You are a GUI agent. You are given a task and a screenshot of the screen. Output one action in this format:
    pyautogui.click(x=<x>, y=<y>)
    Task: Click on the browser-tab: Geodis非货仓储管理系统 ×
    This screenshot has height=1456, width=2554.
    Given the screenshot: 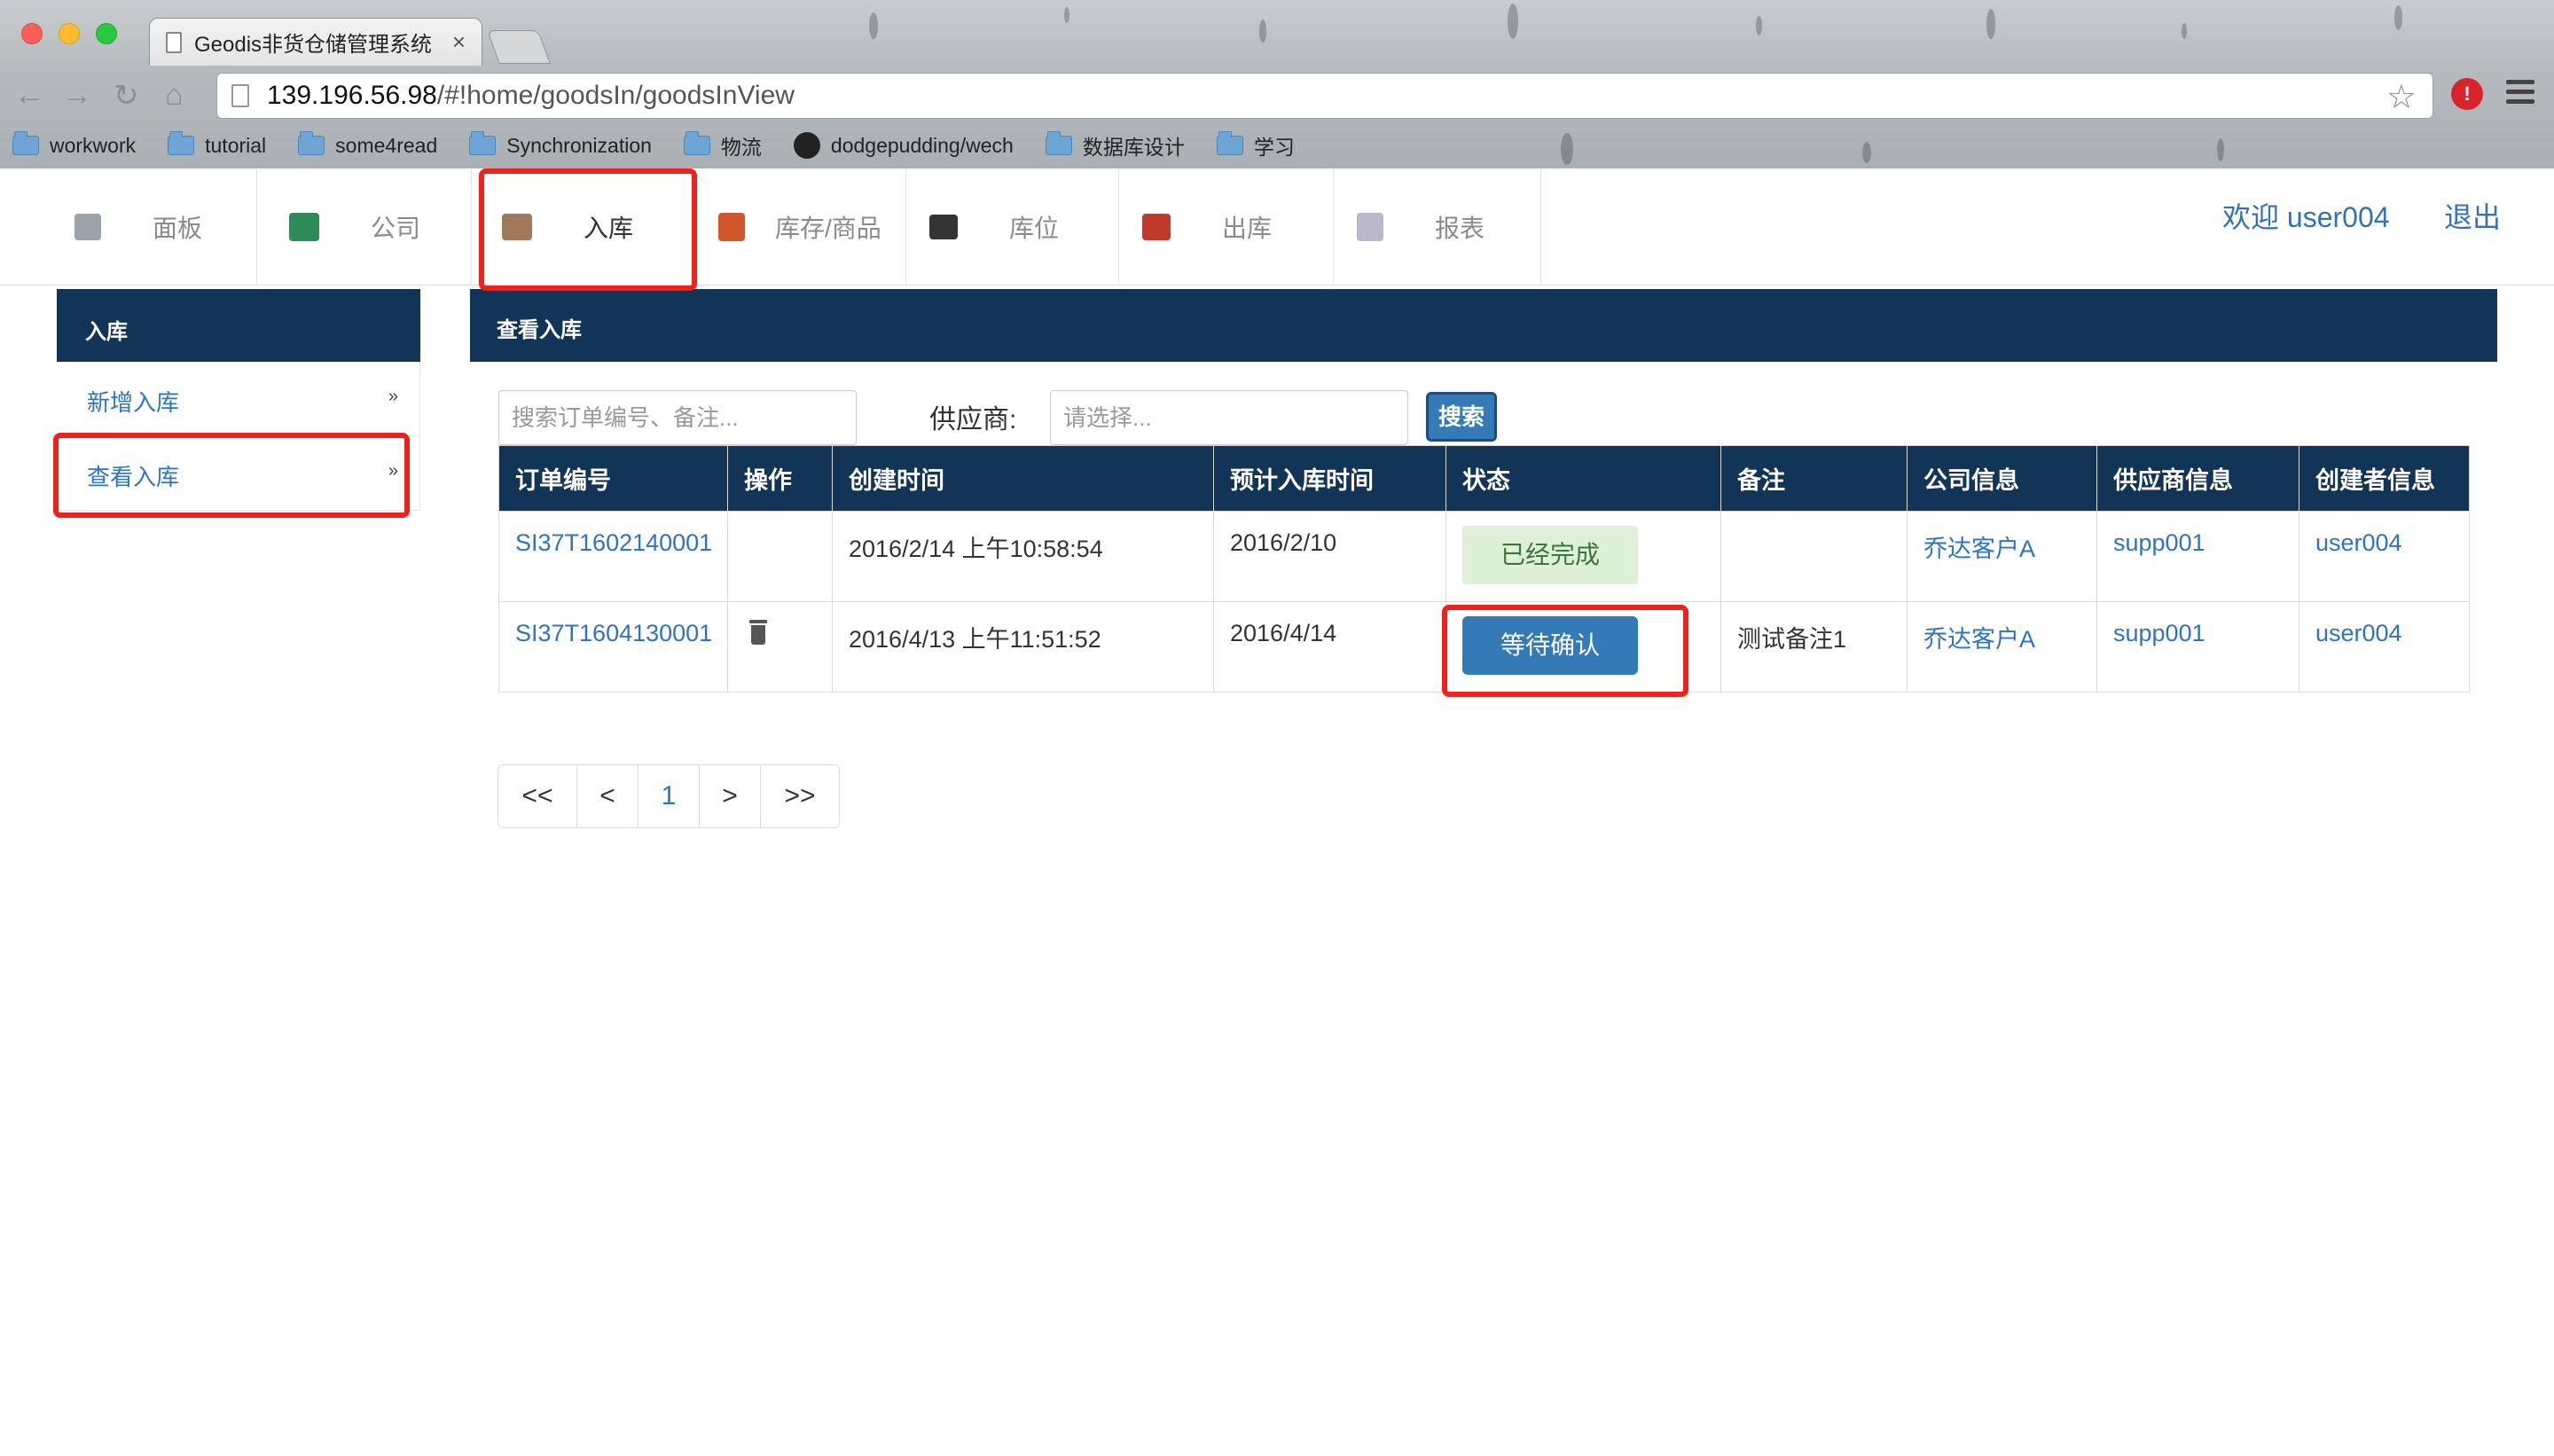 What is the action you would take?
    pyautogui.click(x=315, y=42)
    